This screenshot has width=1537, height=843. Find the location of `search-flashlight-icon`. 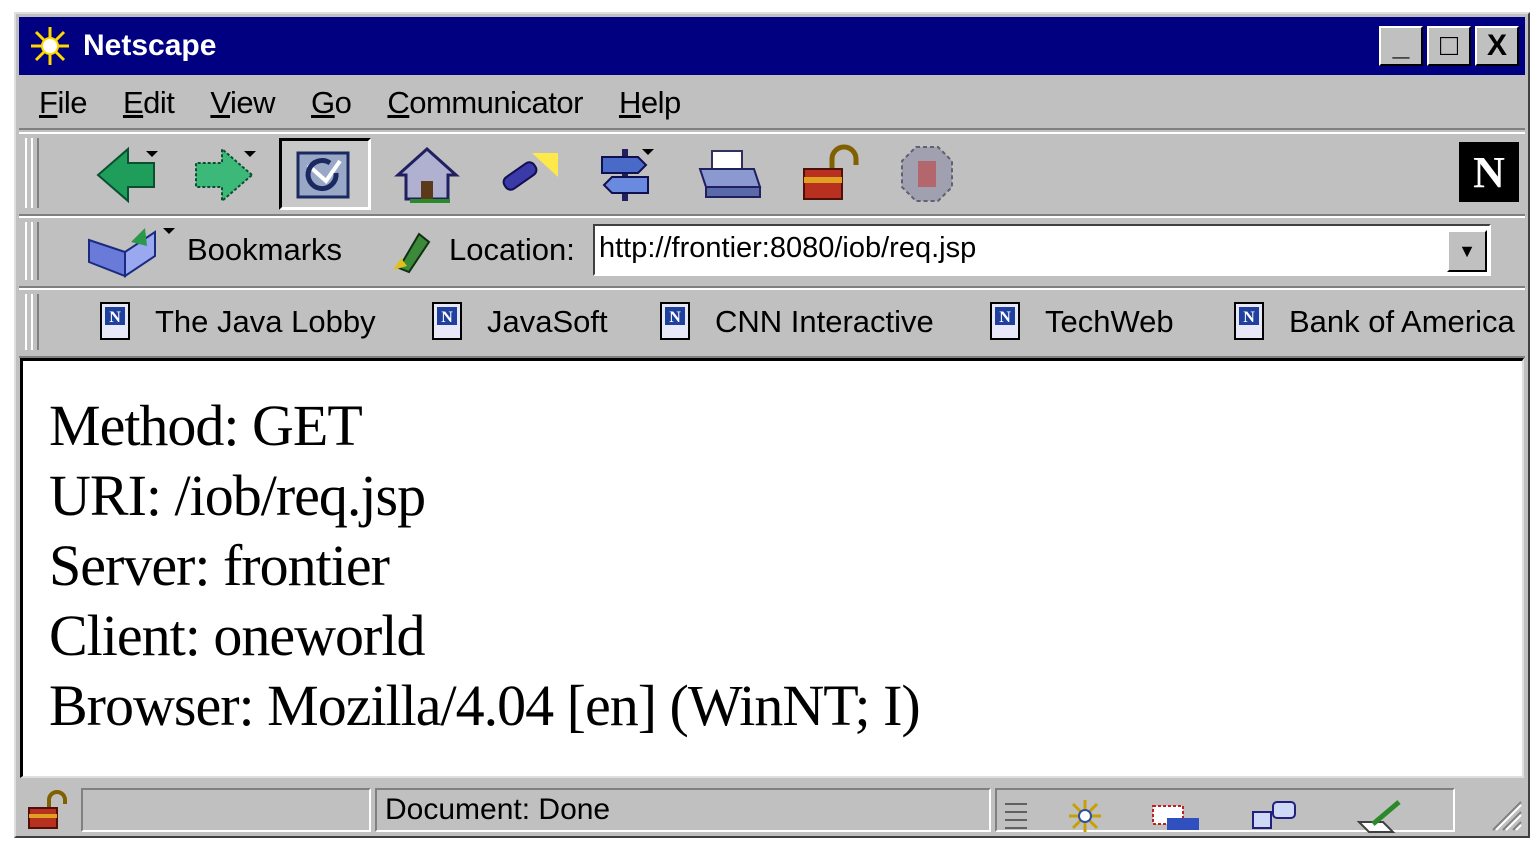

search-flashlight-icon is located at coordinates (530, 172).